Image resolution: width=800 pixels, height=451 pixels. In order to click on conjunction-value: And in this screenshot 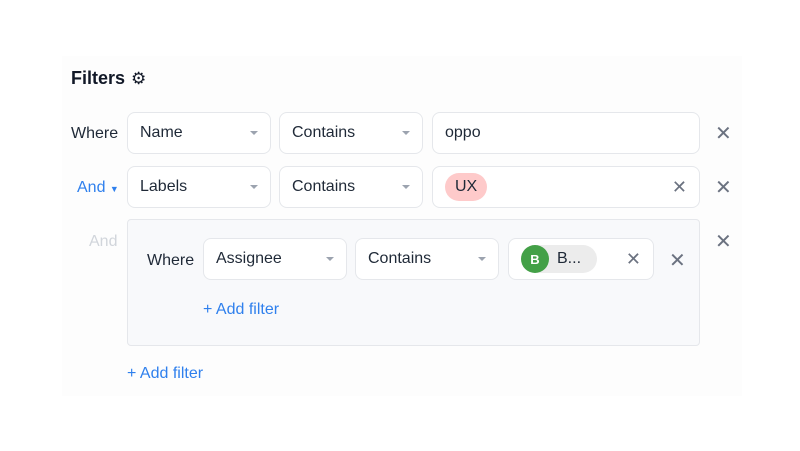, I will do `click(91, 187)`.